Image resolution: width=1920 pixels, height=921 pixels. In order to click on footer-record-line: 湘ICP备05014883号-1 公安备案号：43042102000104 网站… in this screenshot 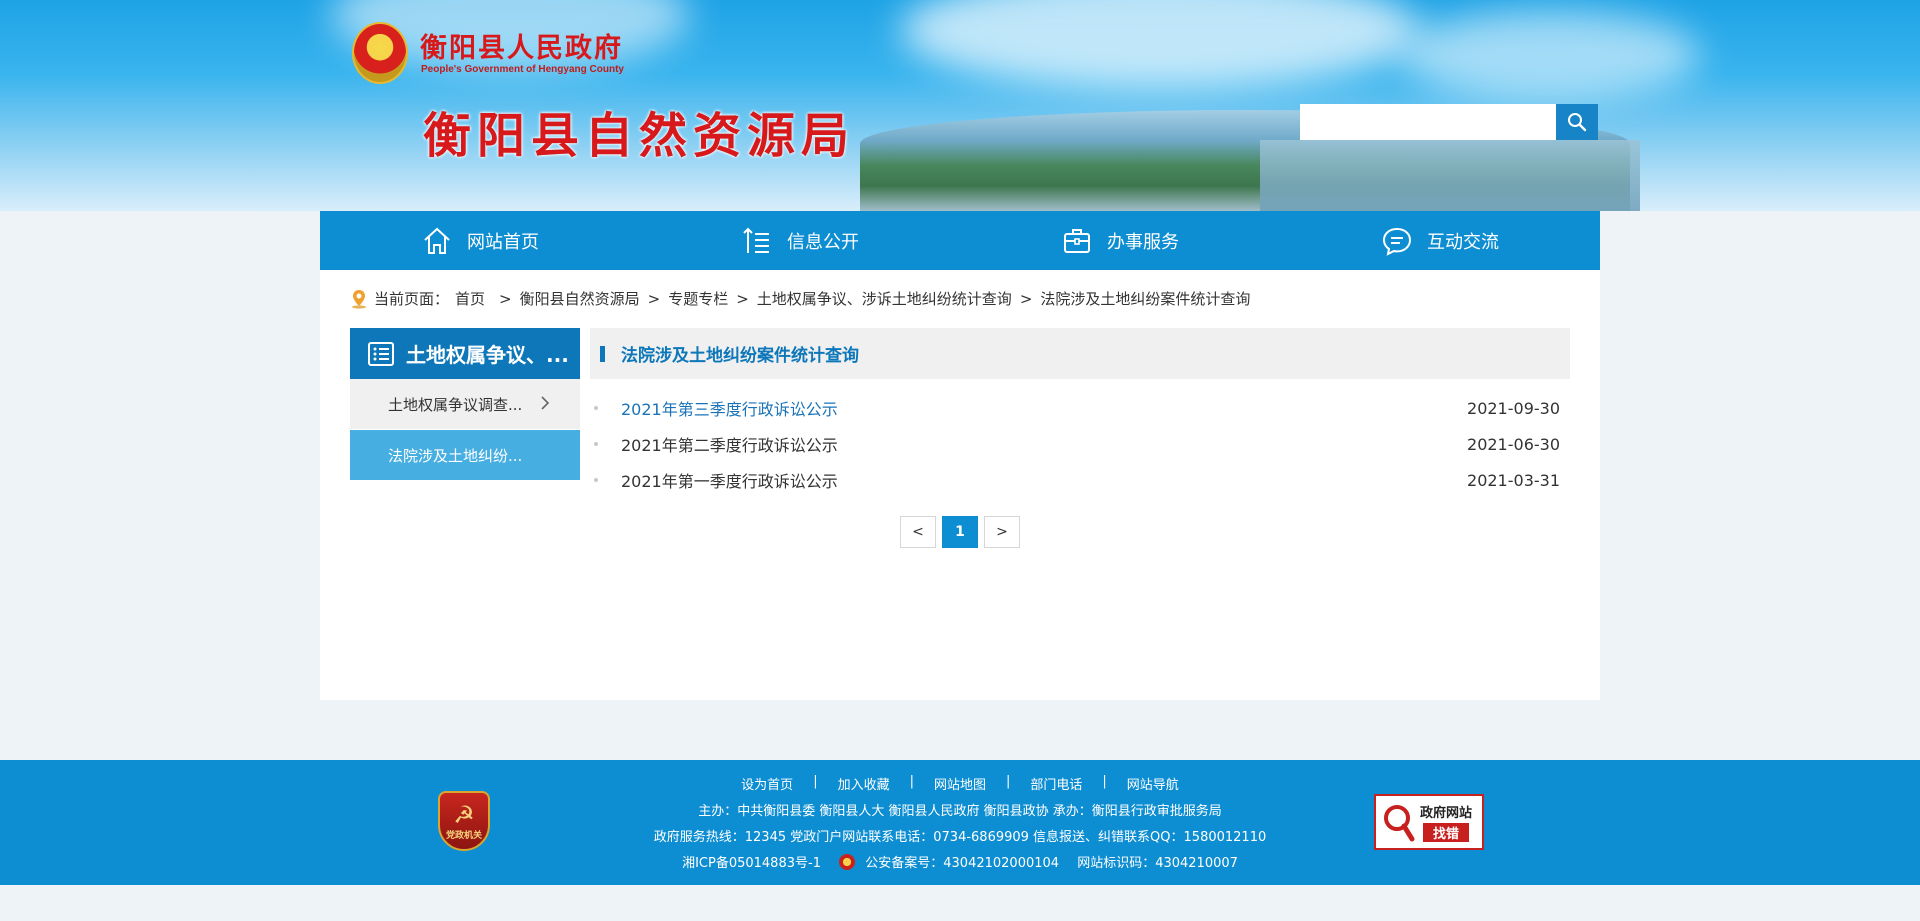, I will do `click(960, 861)`.